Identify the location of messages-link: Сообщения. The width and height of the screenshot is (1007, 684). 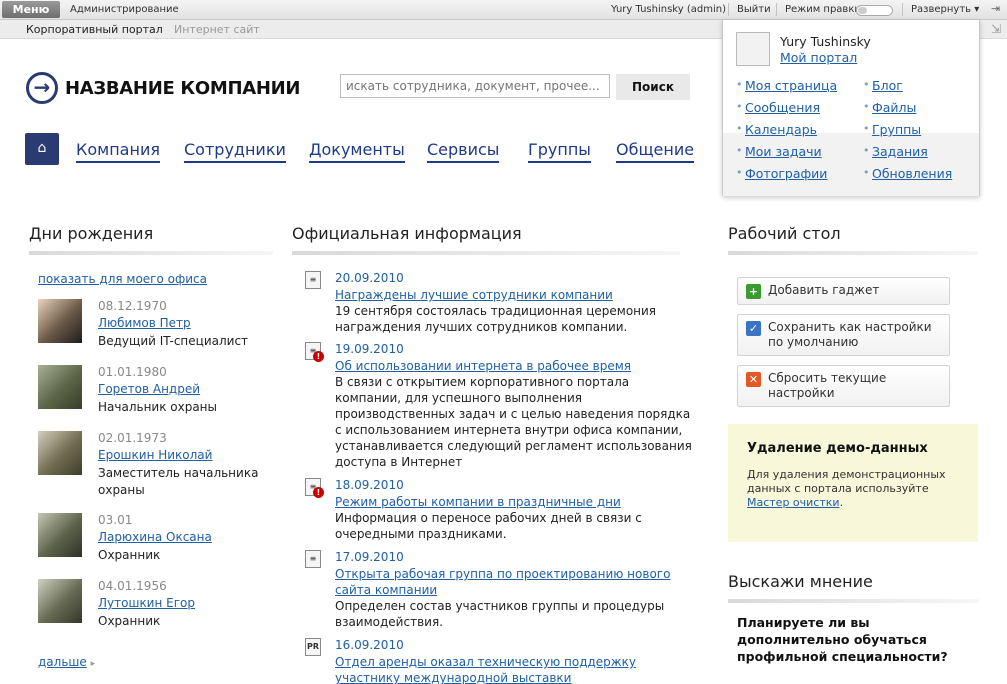
(778, 107).